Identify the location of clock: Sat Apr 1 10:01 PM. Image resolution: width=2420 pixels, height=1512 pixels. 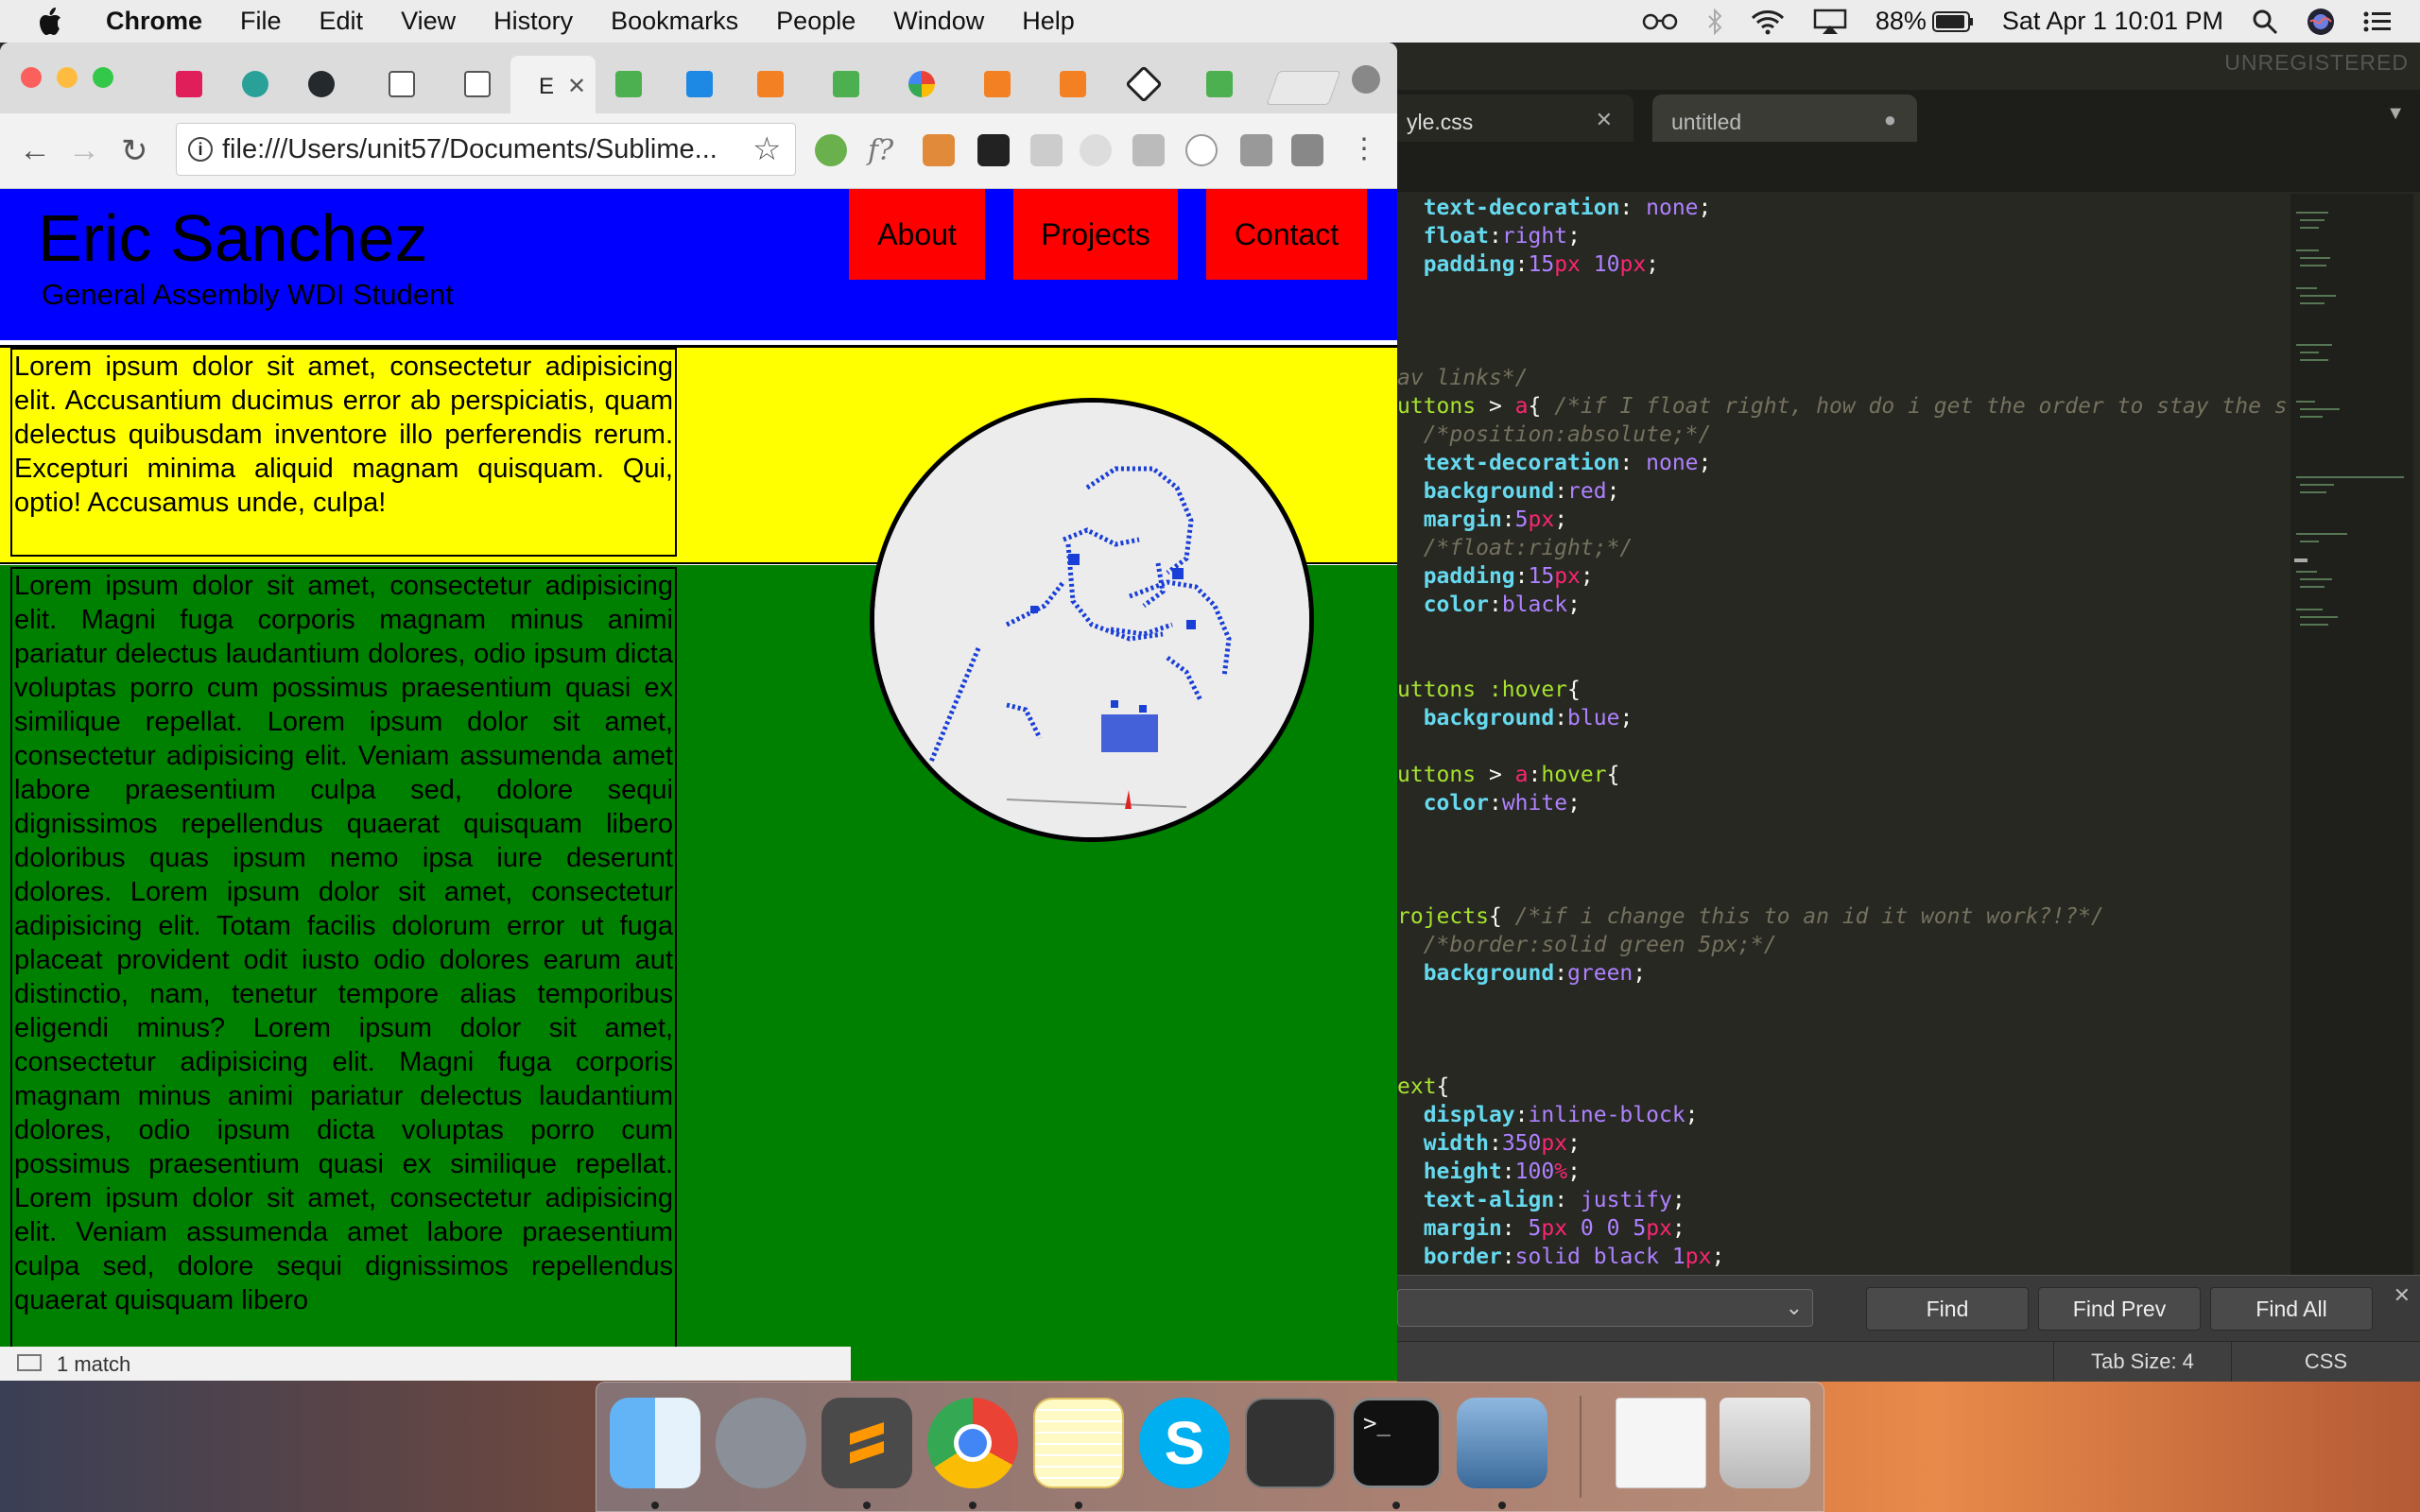
(2112, 21).